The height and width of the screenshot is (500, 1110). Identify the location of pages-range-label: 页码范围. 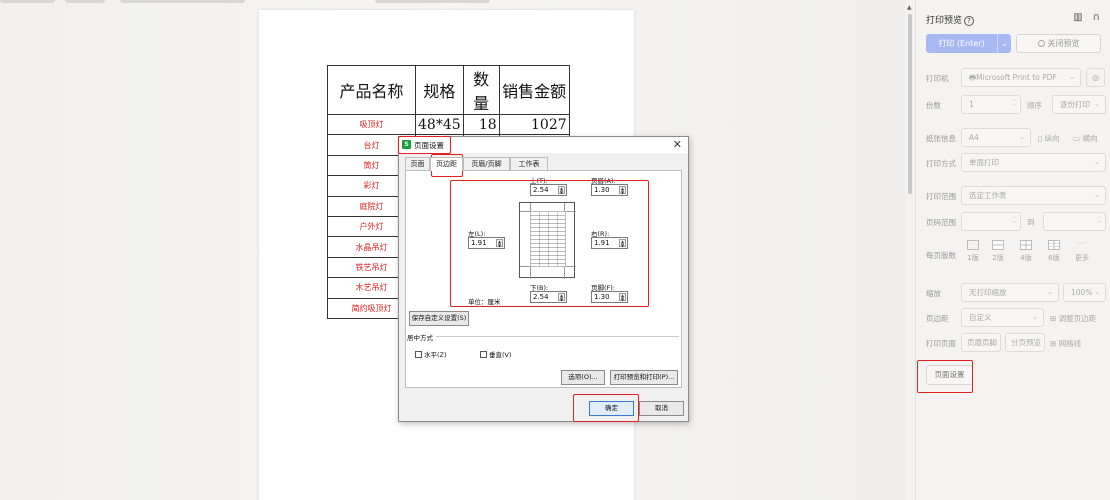
(941, 222).